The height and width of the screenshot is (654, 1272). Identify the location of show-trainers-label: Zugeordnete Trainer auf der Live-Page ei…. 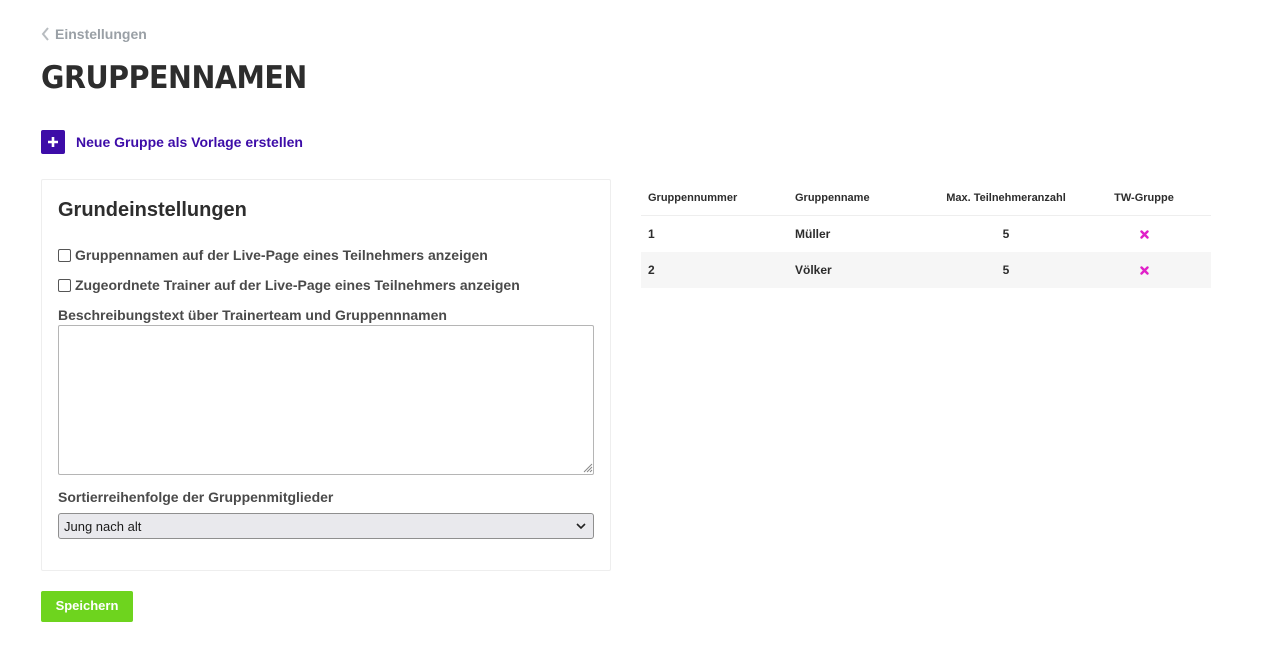
(297, 285).